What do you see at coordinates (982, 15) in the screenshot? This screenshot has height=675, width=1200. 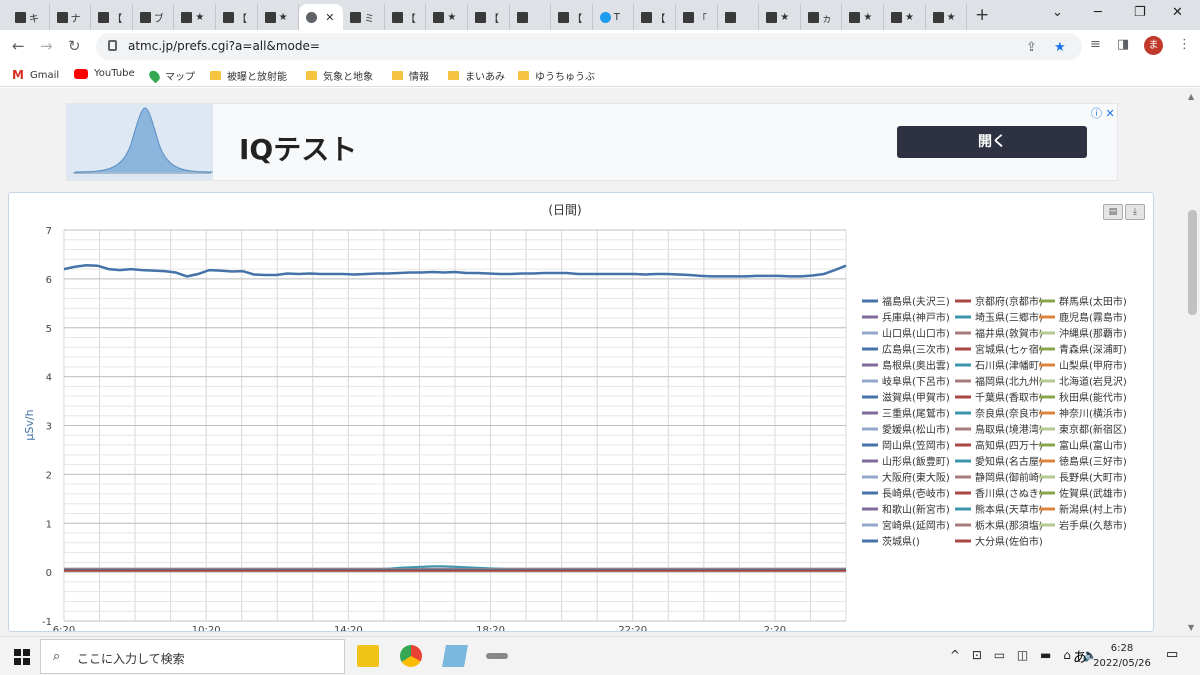 I see `new-tab-button: +` at bounding box center [982, 15].